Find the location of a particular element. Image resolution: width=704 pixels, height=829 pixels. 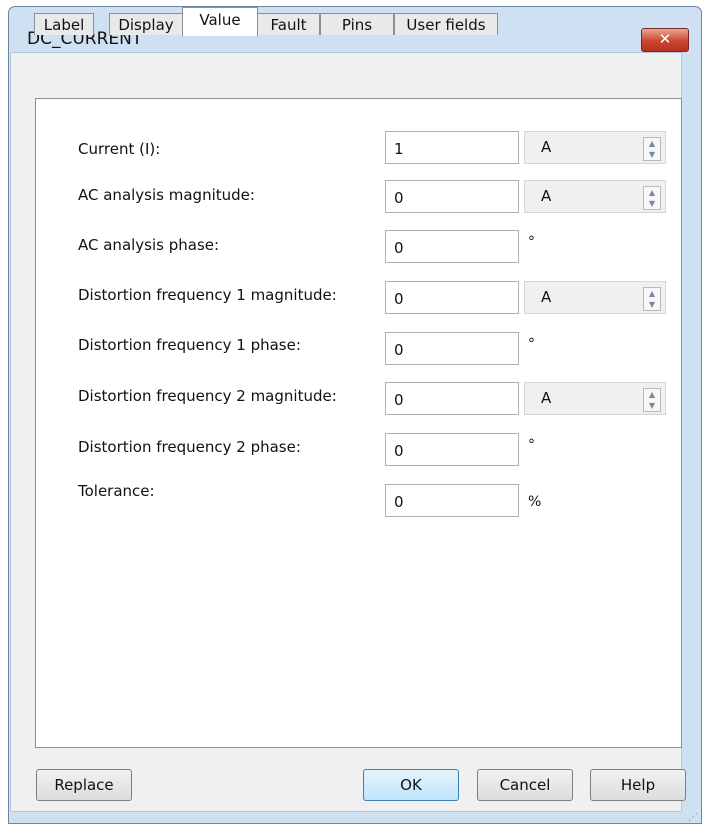

dist1-phase-input: 0 is located at coordinates (452, 348).